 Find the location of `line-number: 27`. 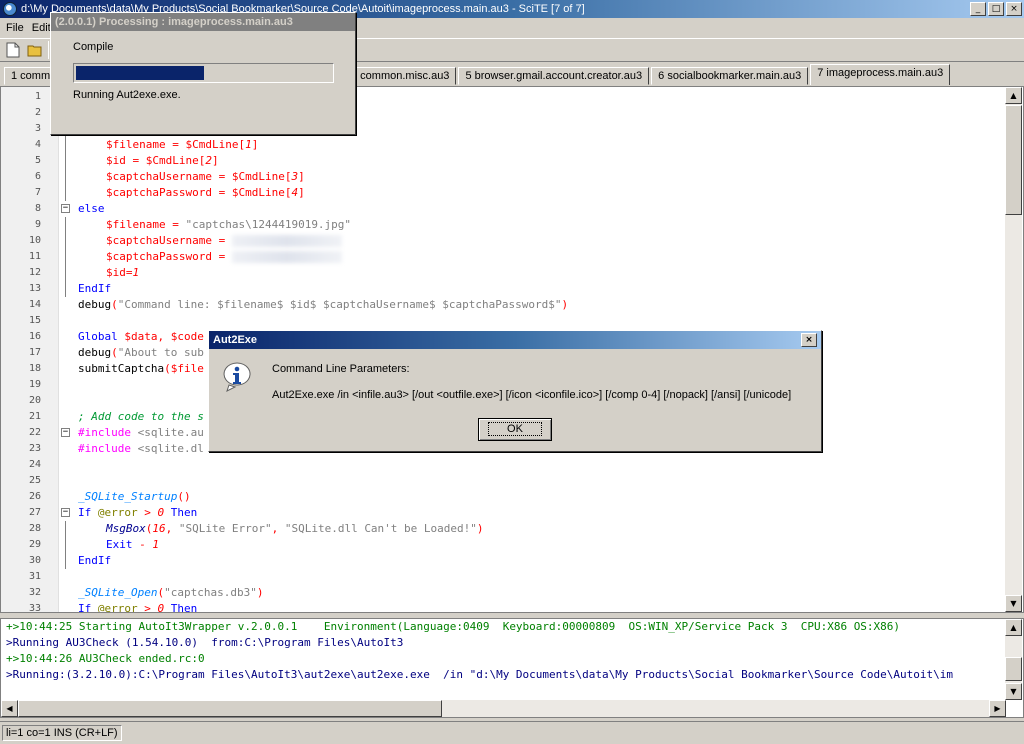

line-number: 27 is located at coordinates (34, 512).